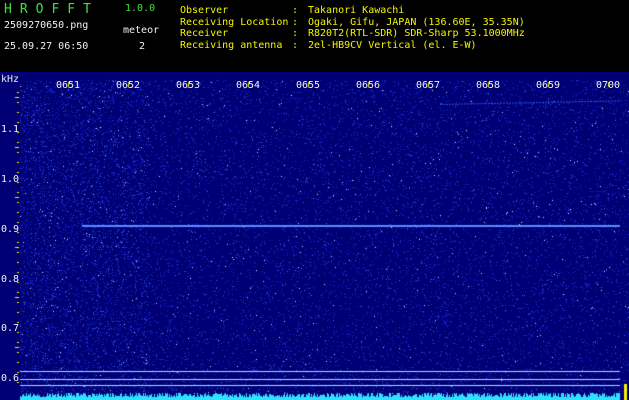 The width and height of the screenshot is (629, 400). I want to click on frequency-label: 0.9, so click(10, 229).